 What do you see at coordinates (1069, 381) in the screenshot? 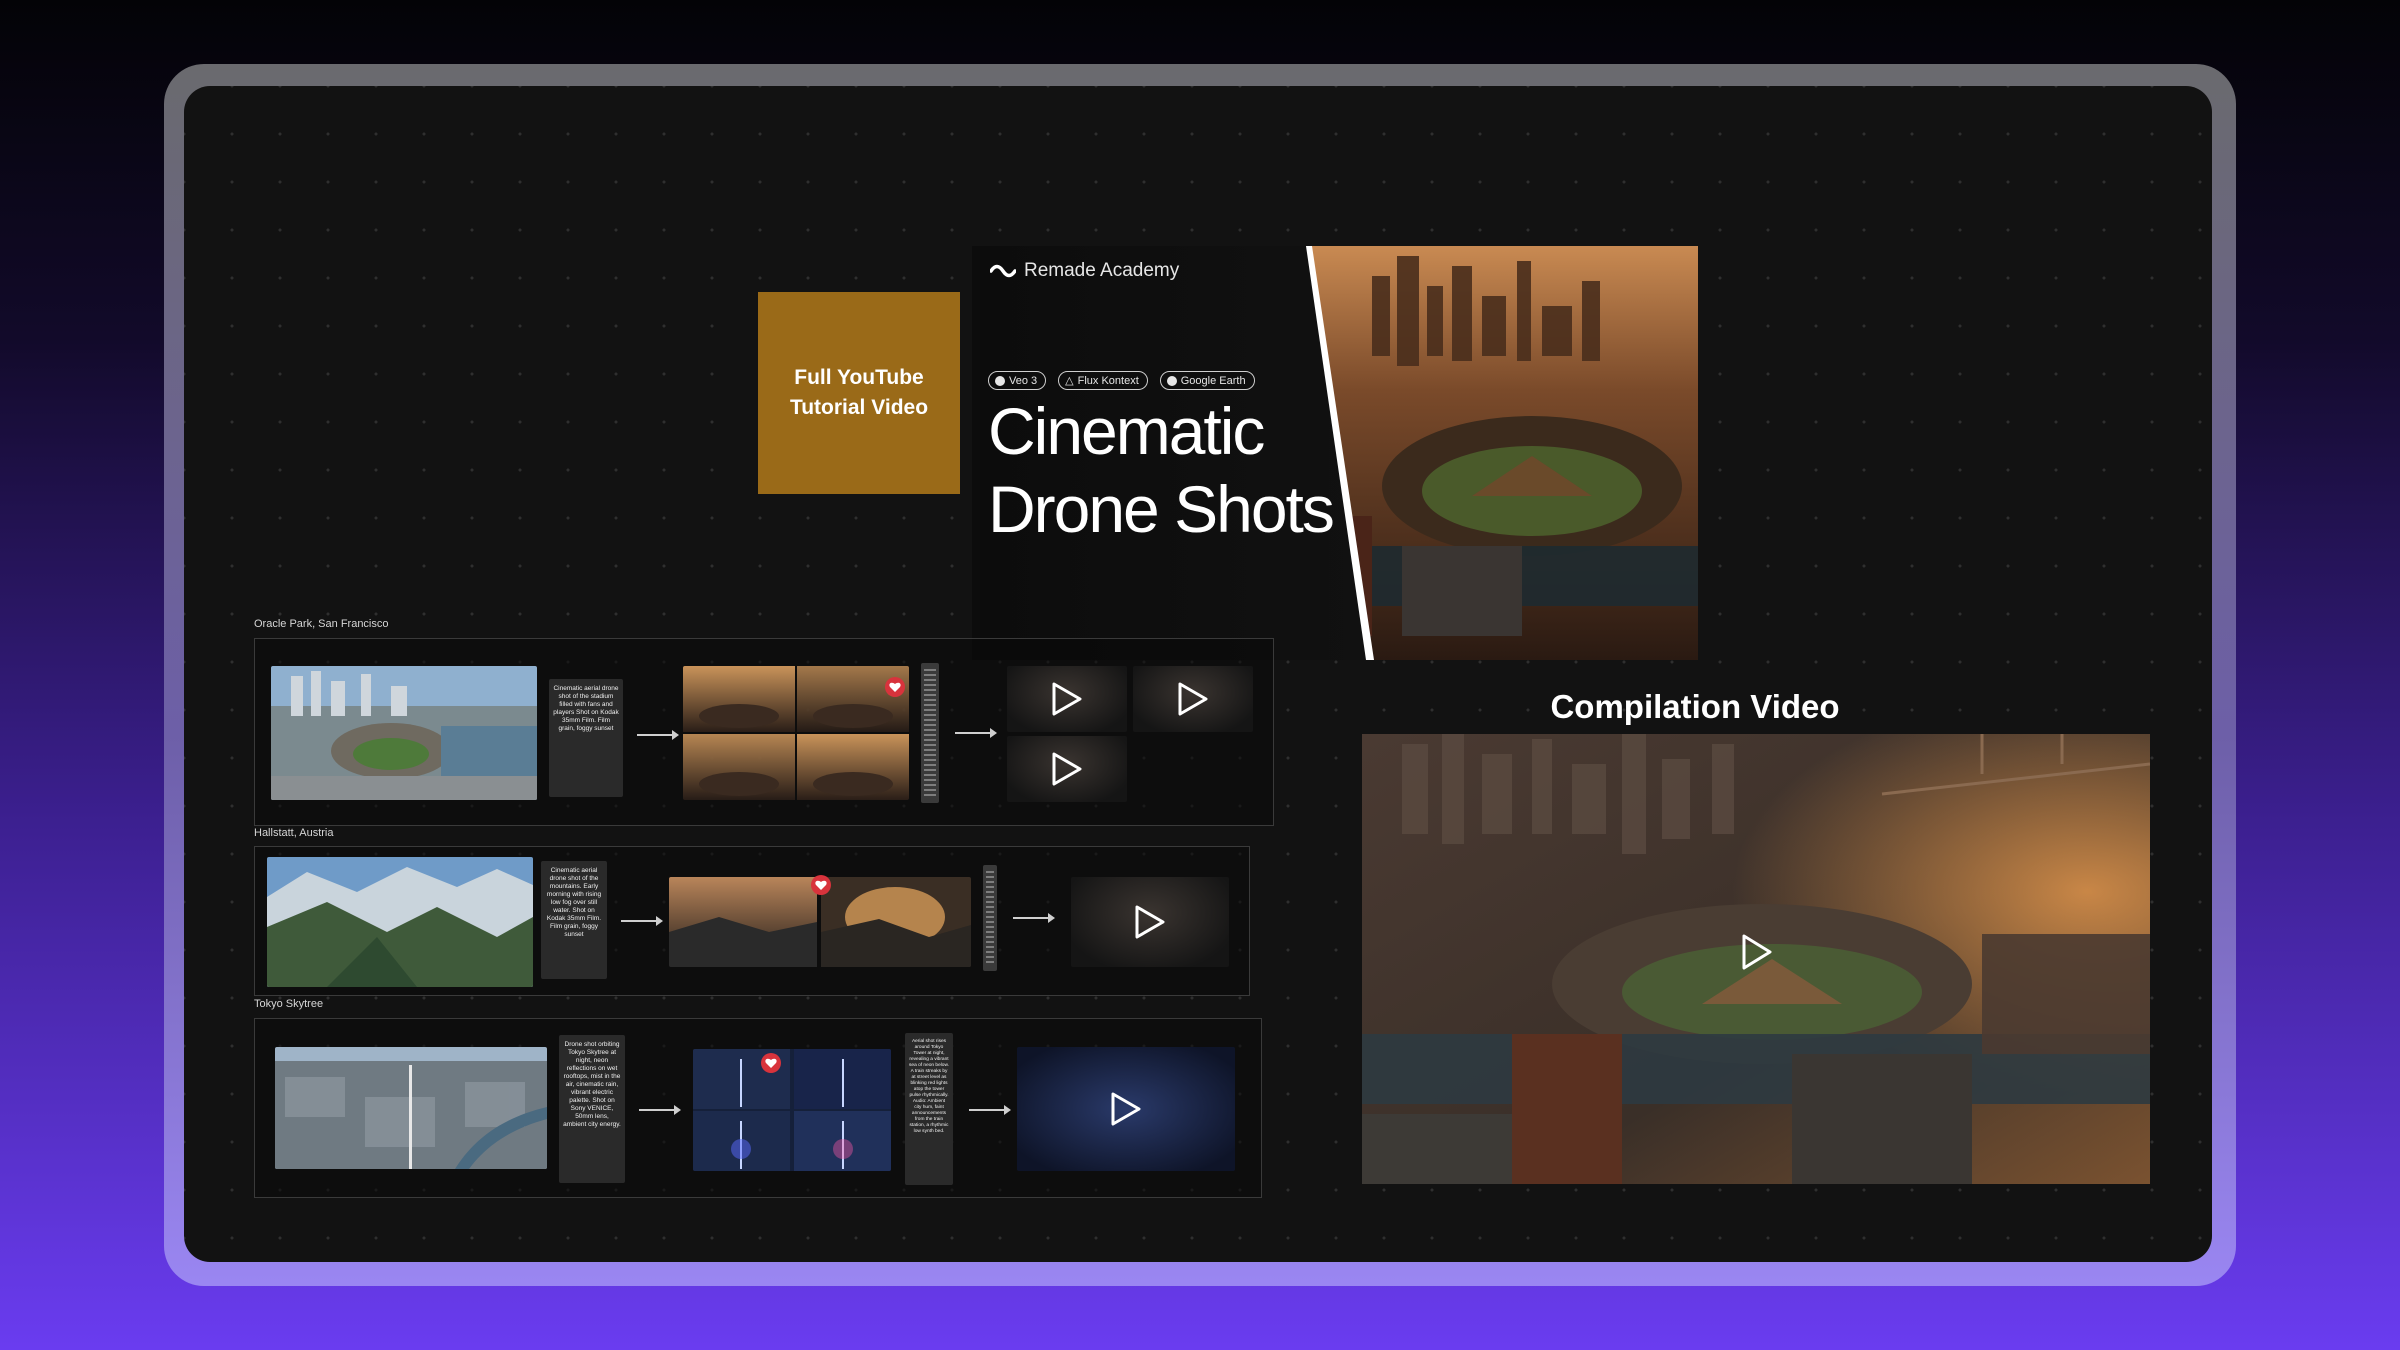
I see `triangle-icon: △` at bounding box center [1069, 381].